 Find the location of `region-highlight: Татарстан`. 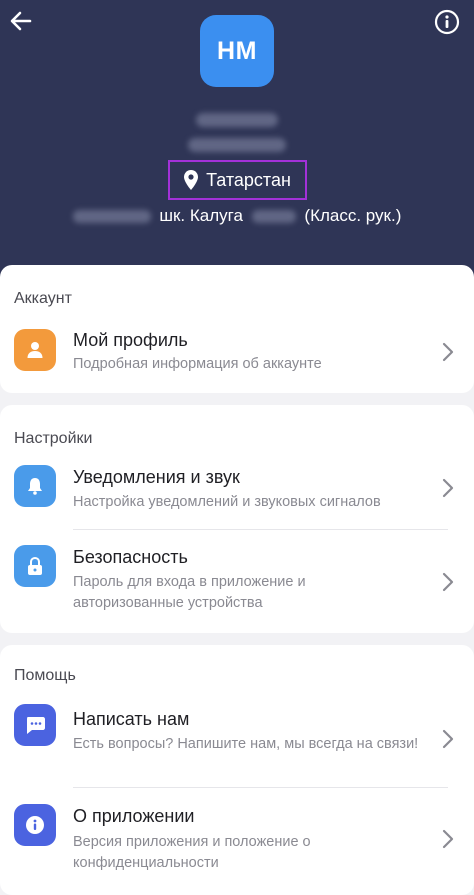

region-highlight: Татарстан is located at coordinates (237, 180).